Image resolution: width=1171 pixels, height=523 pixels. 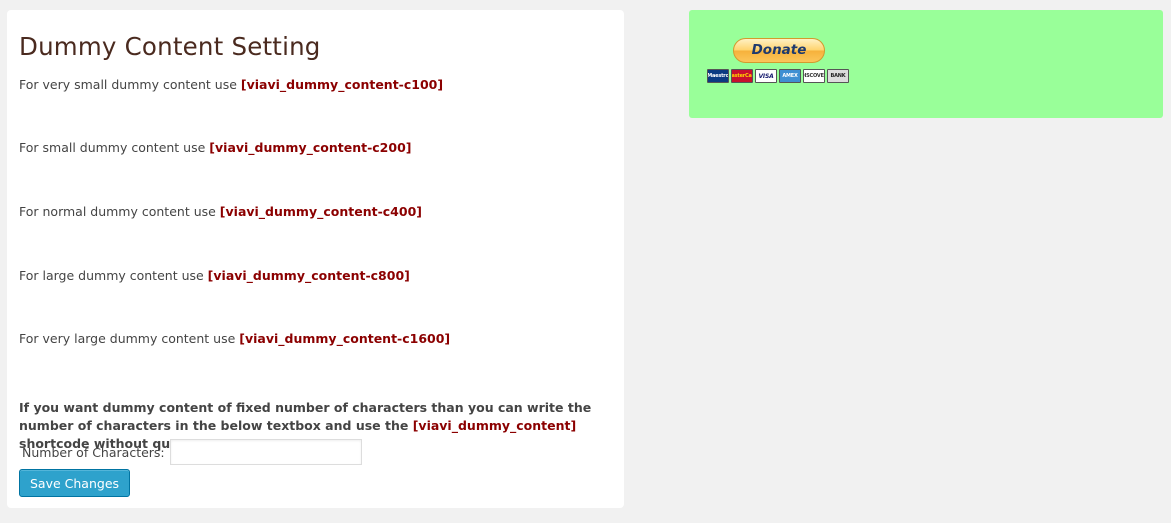 I want to click on usage-text: For small dummy content use, so click(x=114, y=147).